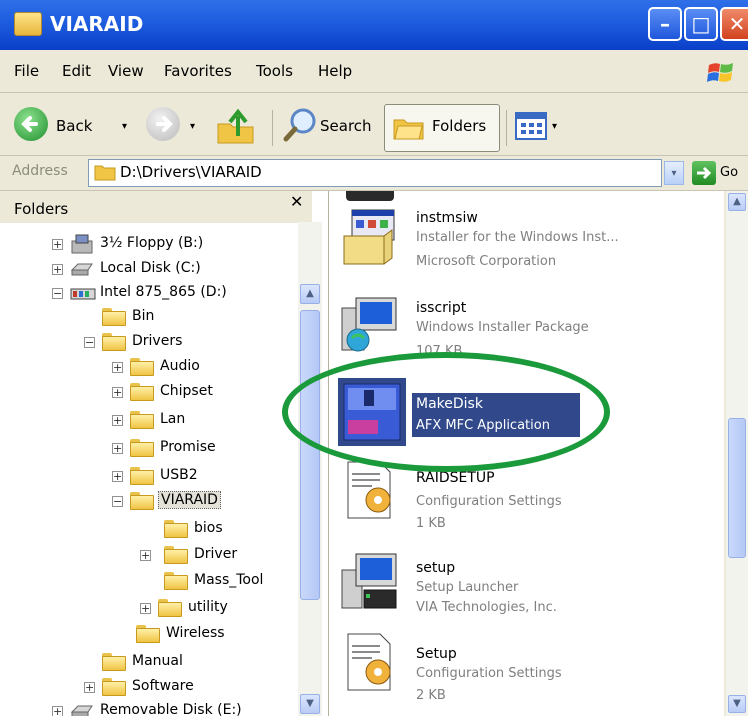 The height and width of the screenshot is (716, 748). What do you see at coordinates (296, 201) in the screenshot?
I see `folders-pane-close-icon: ✕` at bounding box center [296, 201].